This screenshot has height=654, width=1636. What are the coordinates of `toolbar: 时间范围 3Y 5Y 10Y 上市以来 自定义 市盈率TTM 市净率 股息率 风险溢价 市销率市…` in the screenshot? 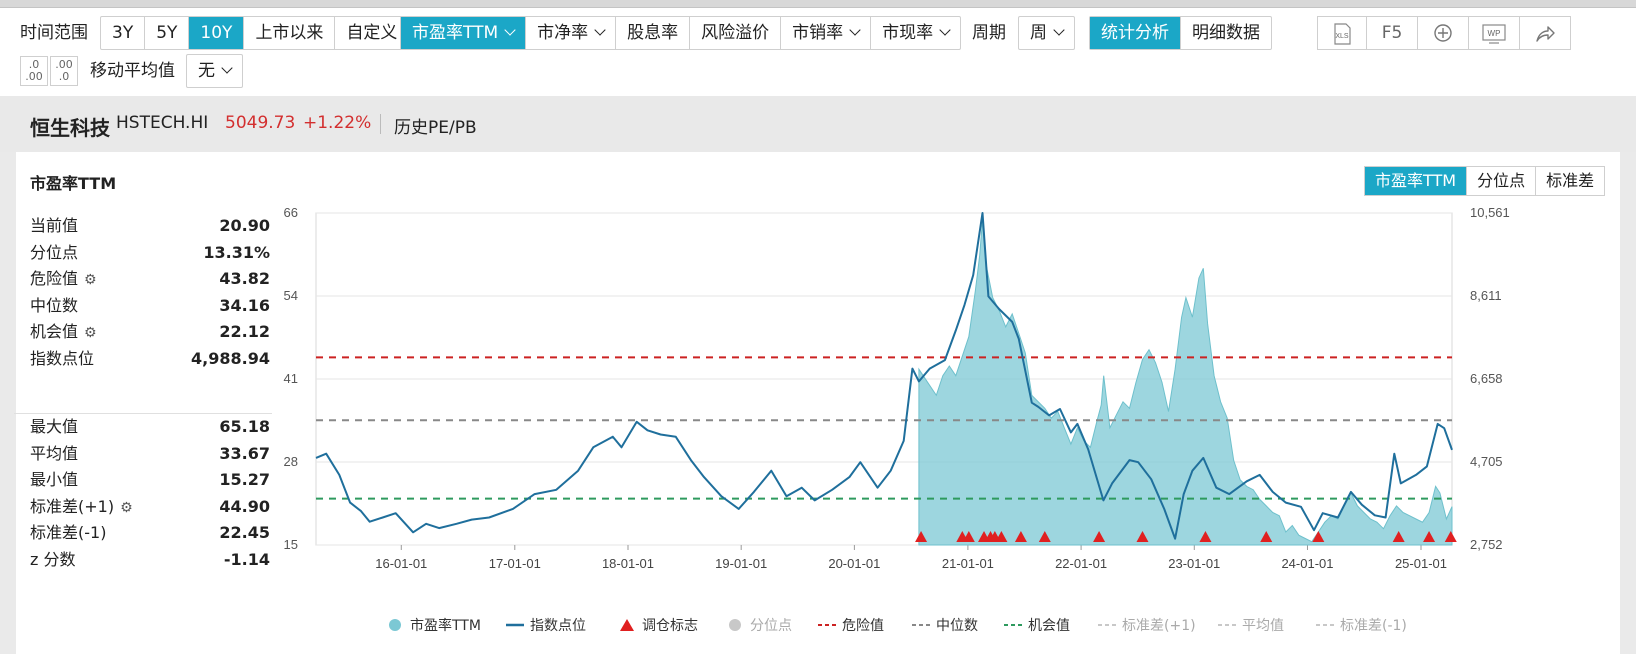 It's located at (818, 52).